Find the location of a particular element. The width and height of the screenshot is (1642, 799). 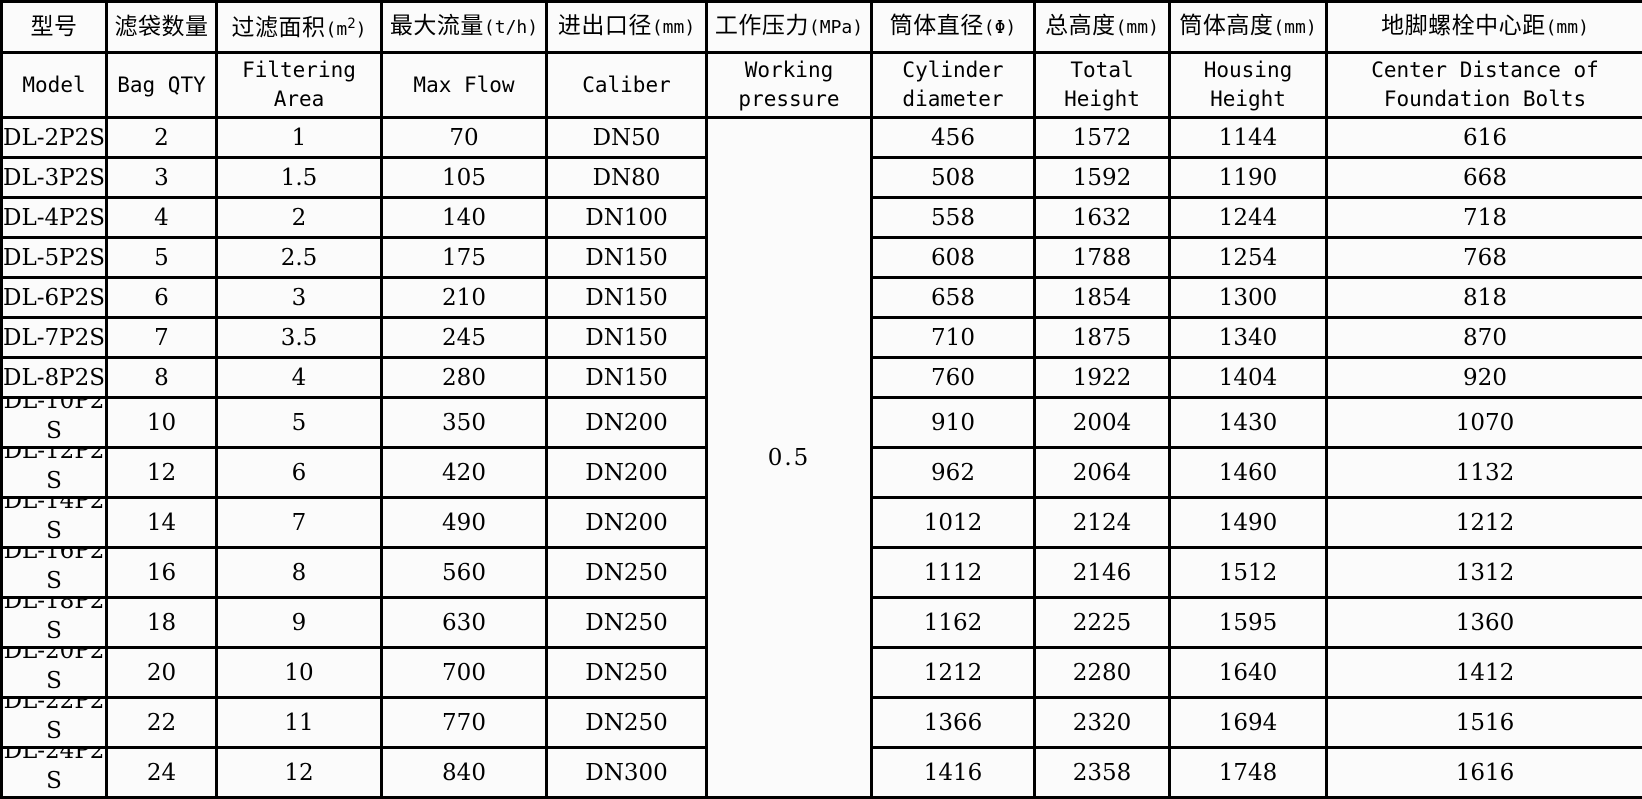

cell-cylinder-diameter: 508 is located at coordinates (953, 178).